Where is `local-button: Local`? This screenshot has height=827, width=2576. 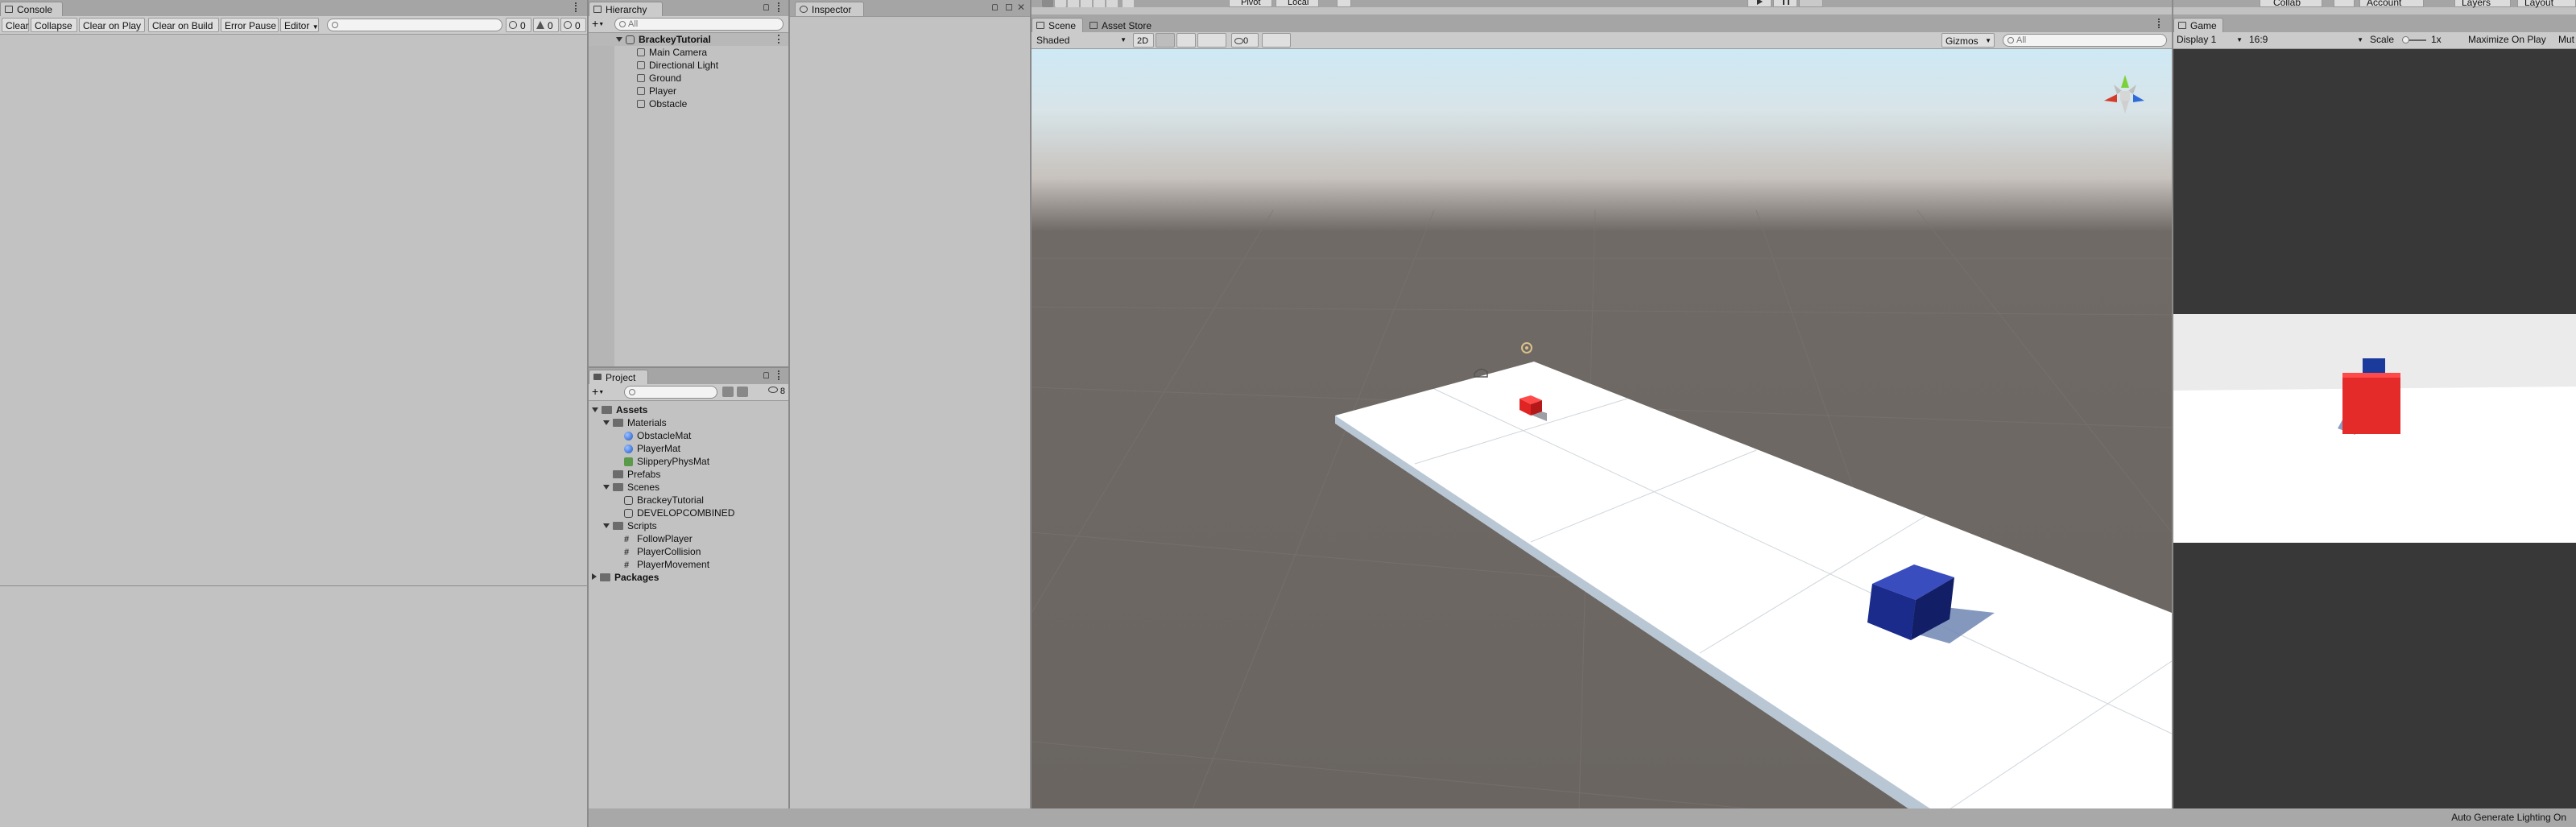
local-button: Local is located at coordinates (1297, 3).